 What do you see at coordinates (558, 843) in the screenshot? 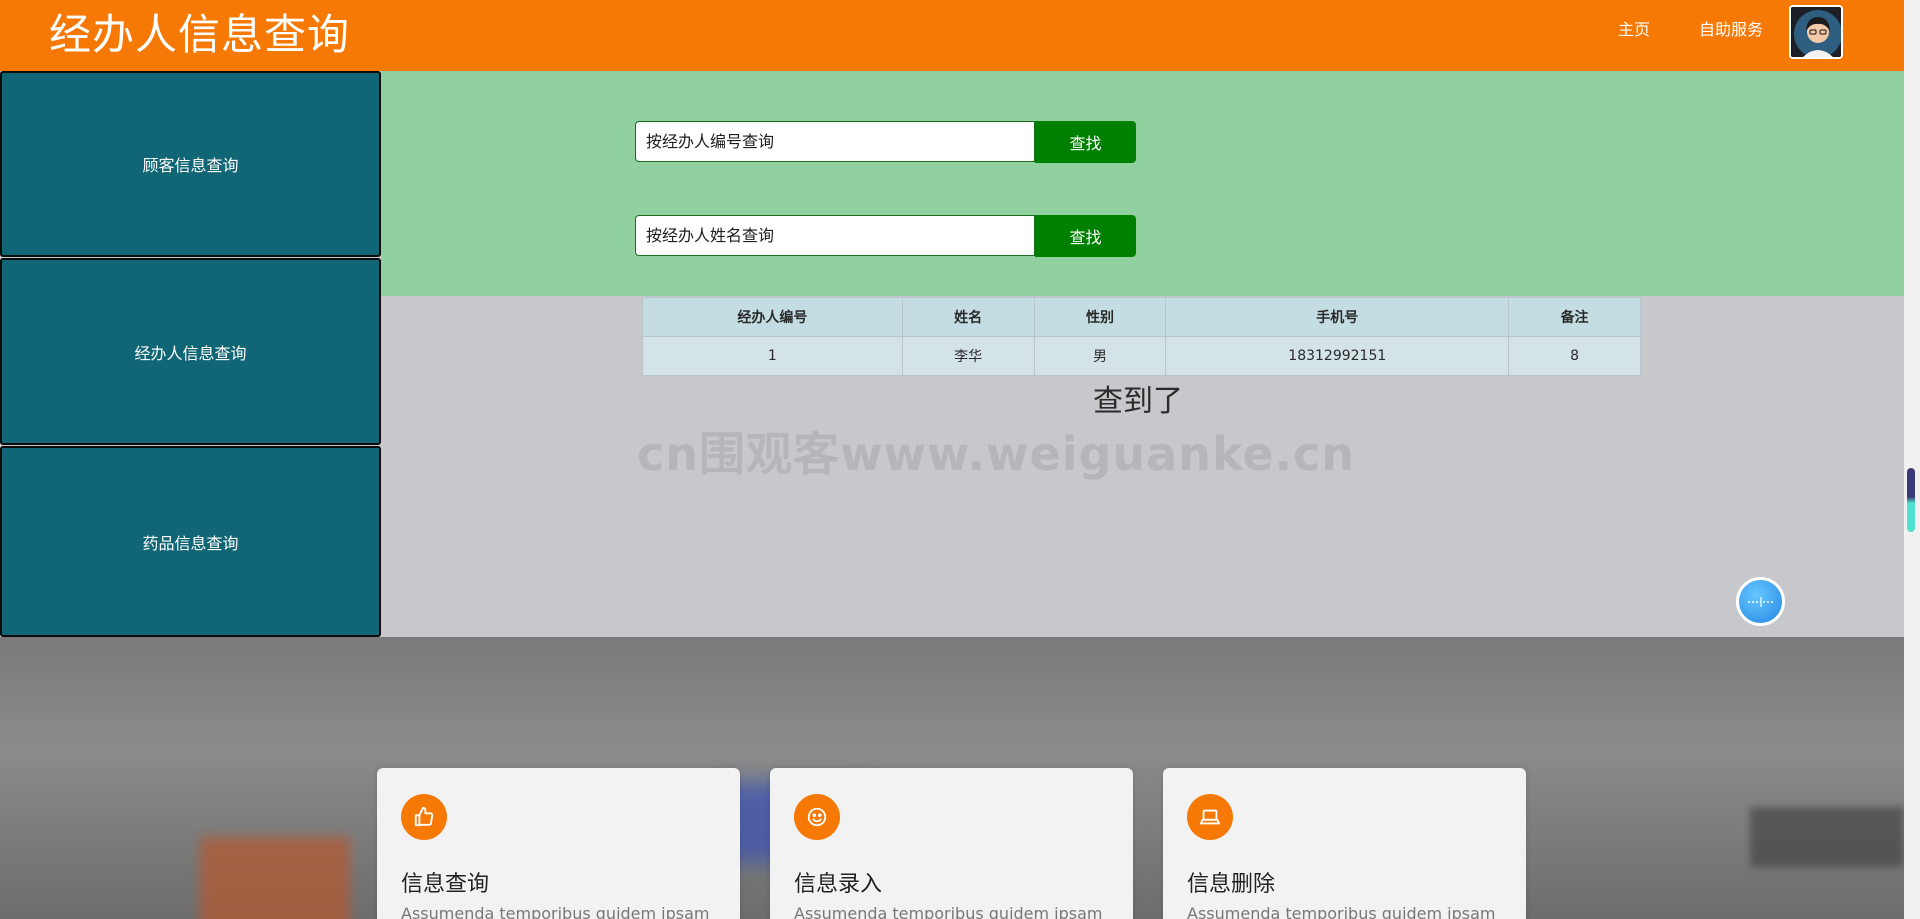
I see `feature-card-query: 信息查询 Assumenda temporibus quidem ipsam` at bounding box center [558, 843].